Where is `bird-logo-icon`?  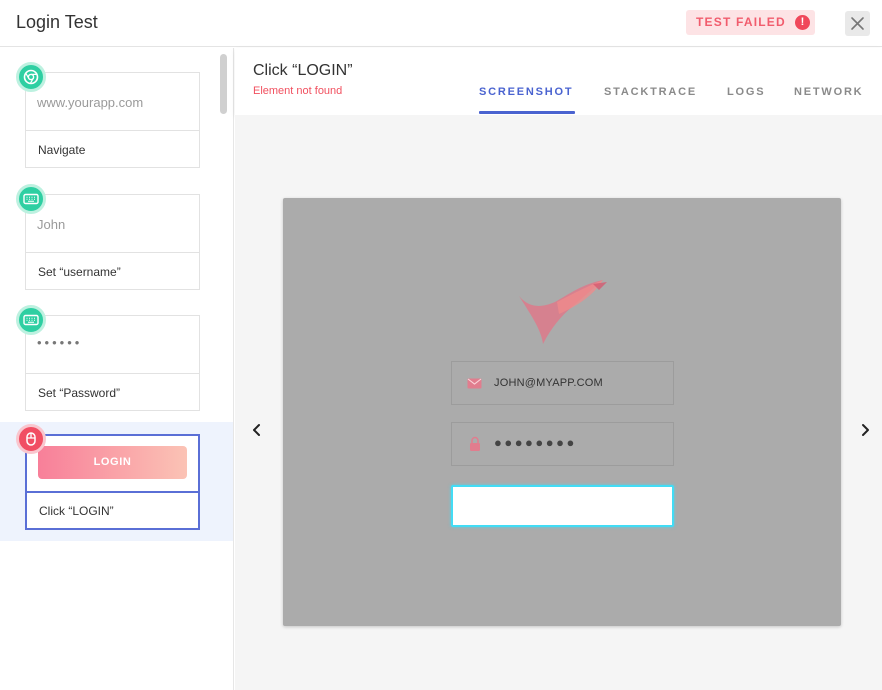 bird-logo-icon is located at coordinates (563, 312).